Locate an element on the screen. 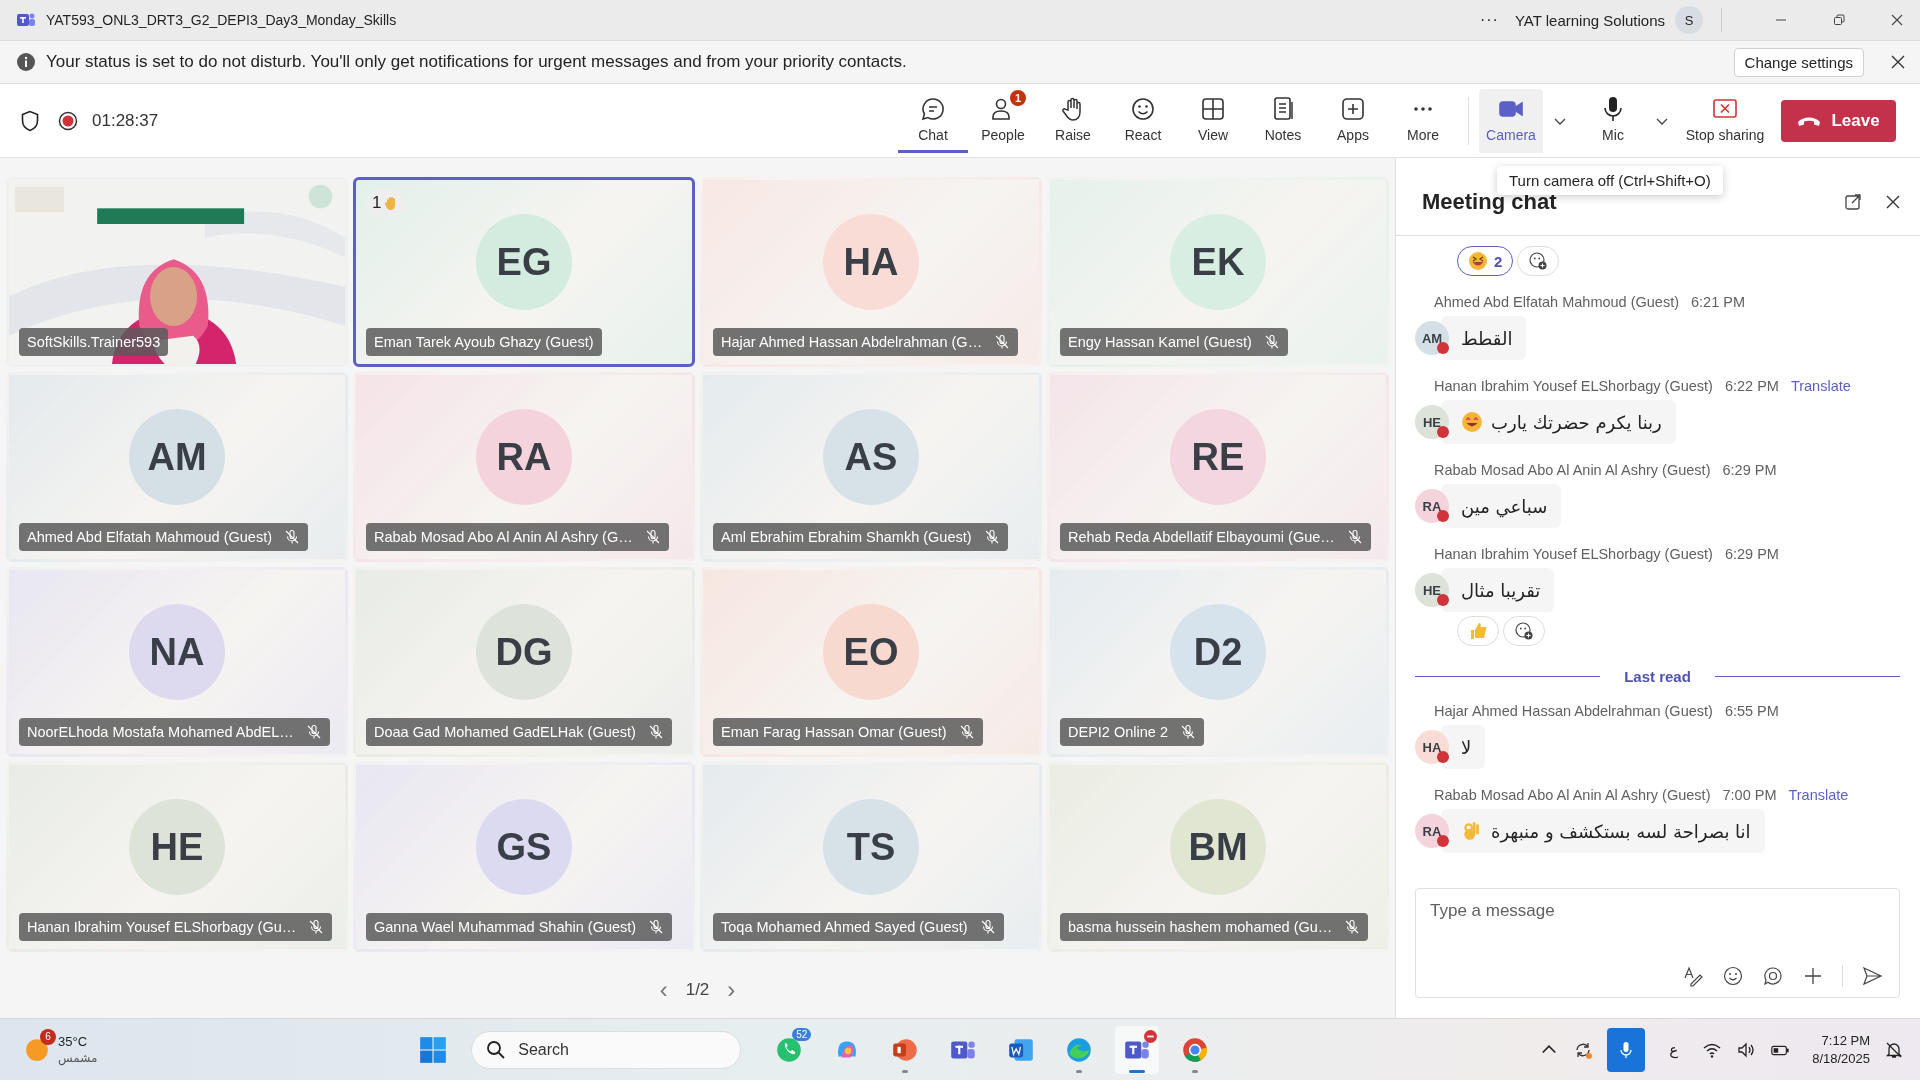 The width and height of the screenshot is (1920, 1080). shield-icon is located at coordinates (30, 120).